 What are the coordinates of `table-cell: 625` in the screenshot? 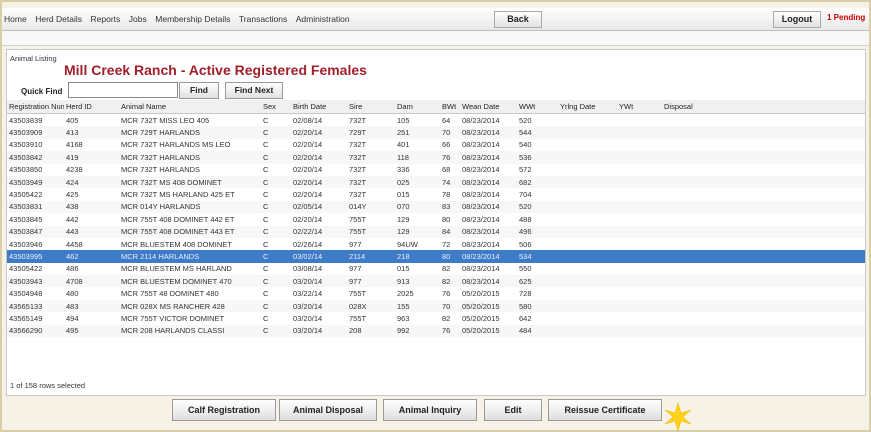 It's located at (537, 281).